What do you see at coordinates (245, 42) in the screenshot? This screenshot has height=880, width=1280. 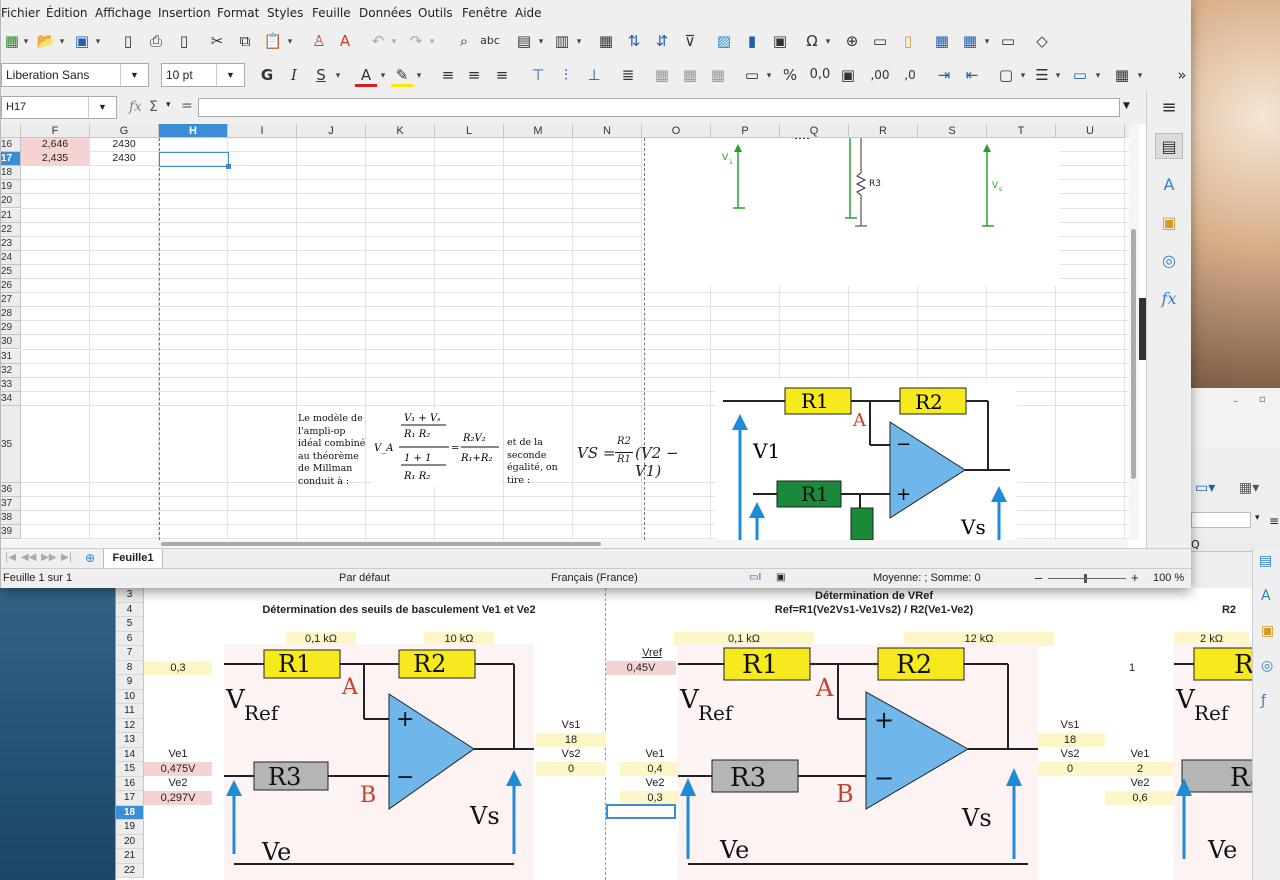 I see `copy-icon: ⧉` at bounding box center [245, 42].